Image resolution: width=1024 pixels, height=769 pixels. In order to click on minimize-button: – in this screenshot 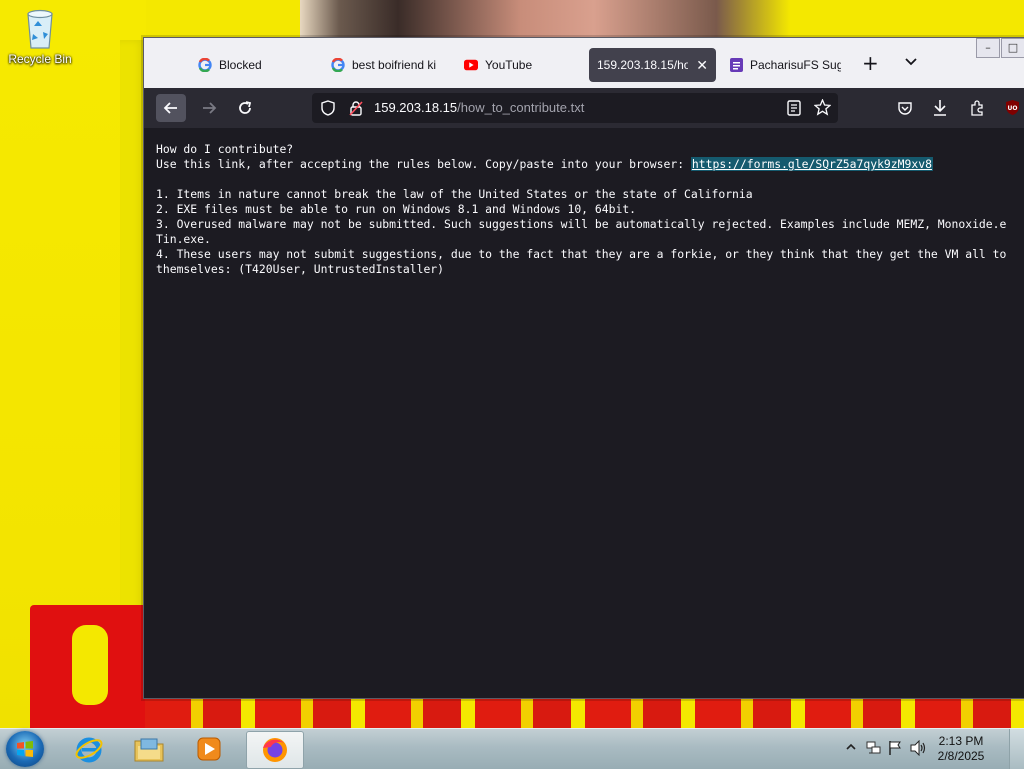, I will do `click(988, 48)`.